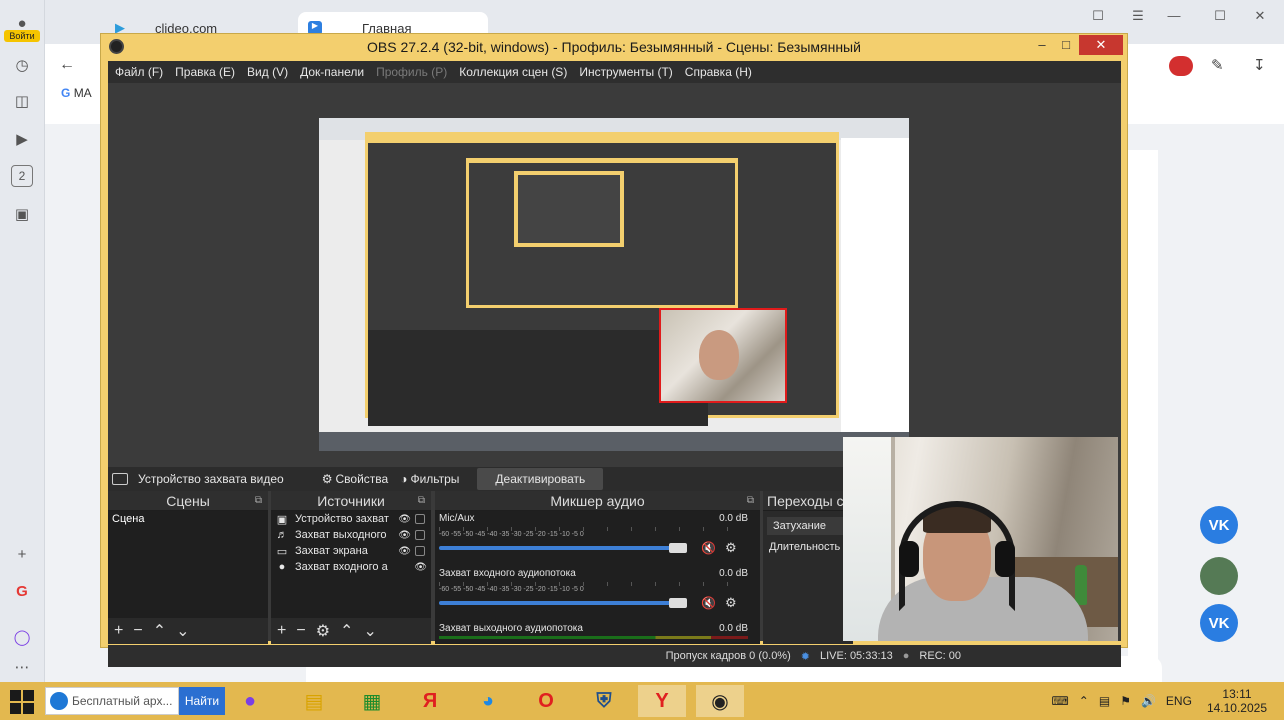 This screenshot has width=1284, height=720. What do you see at coordinates (1066, 45) in the screenshot?
I see `maximize-button: □` at bounding box center [1066, 45].